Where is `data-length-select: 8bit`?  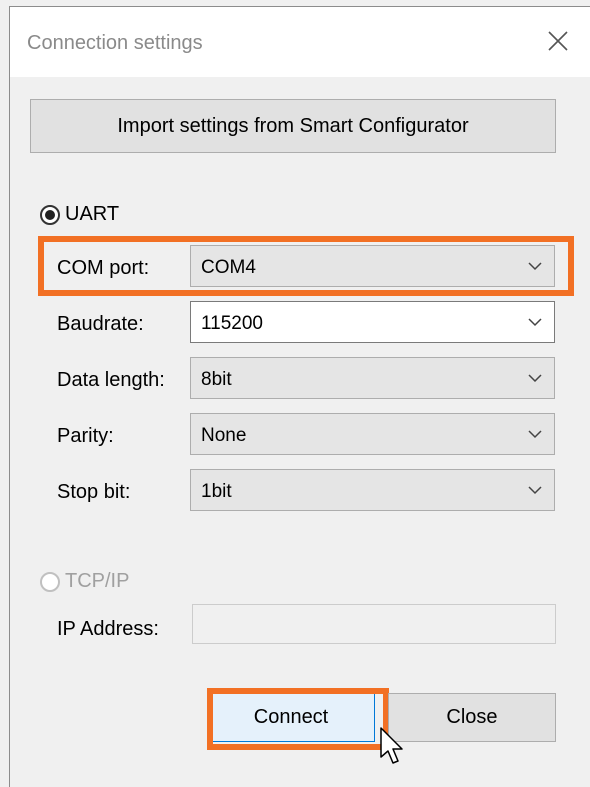 data-length-select: 8bit is located at coordinates (372, 378).